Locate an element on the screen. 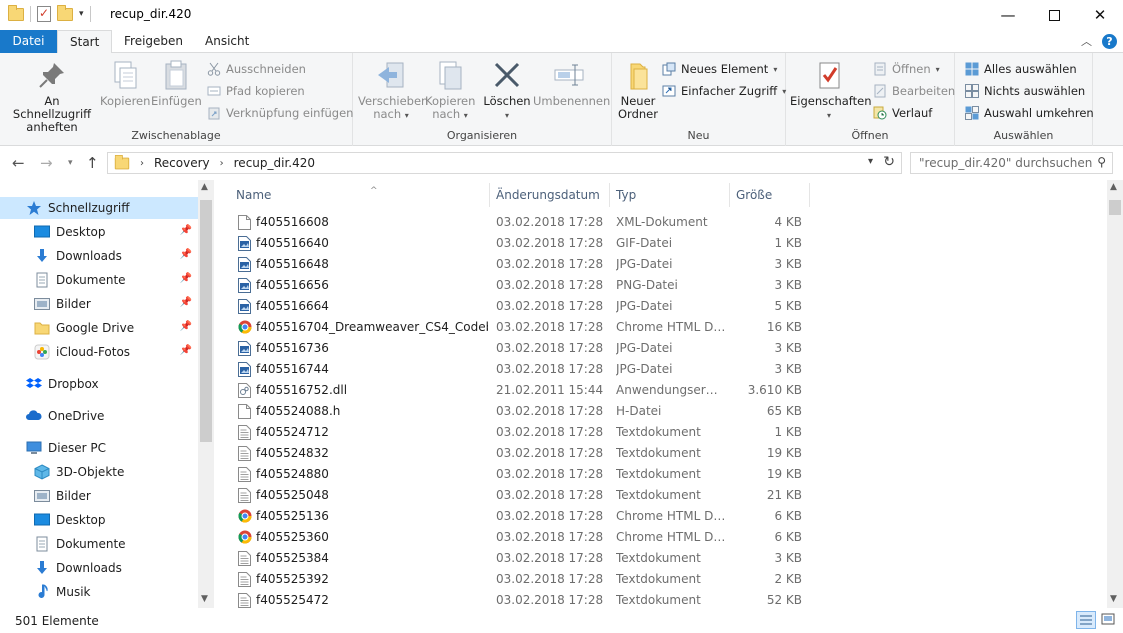 The height and width of the screenshot is (633, 1123). copy-to-button: Kopieren nach ▾ is located at coordinates (450, 90).